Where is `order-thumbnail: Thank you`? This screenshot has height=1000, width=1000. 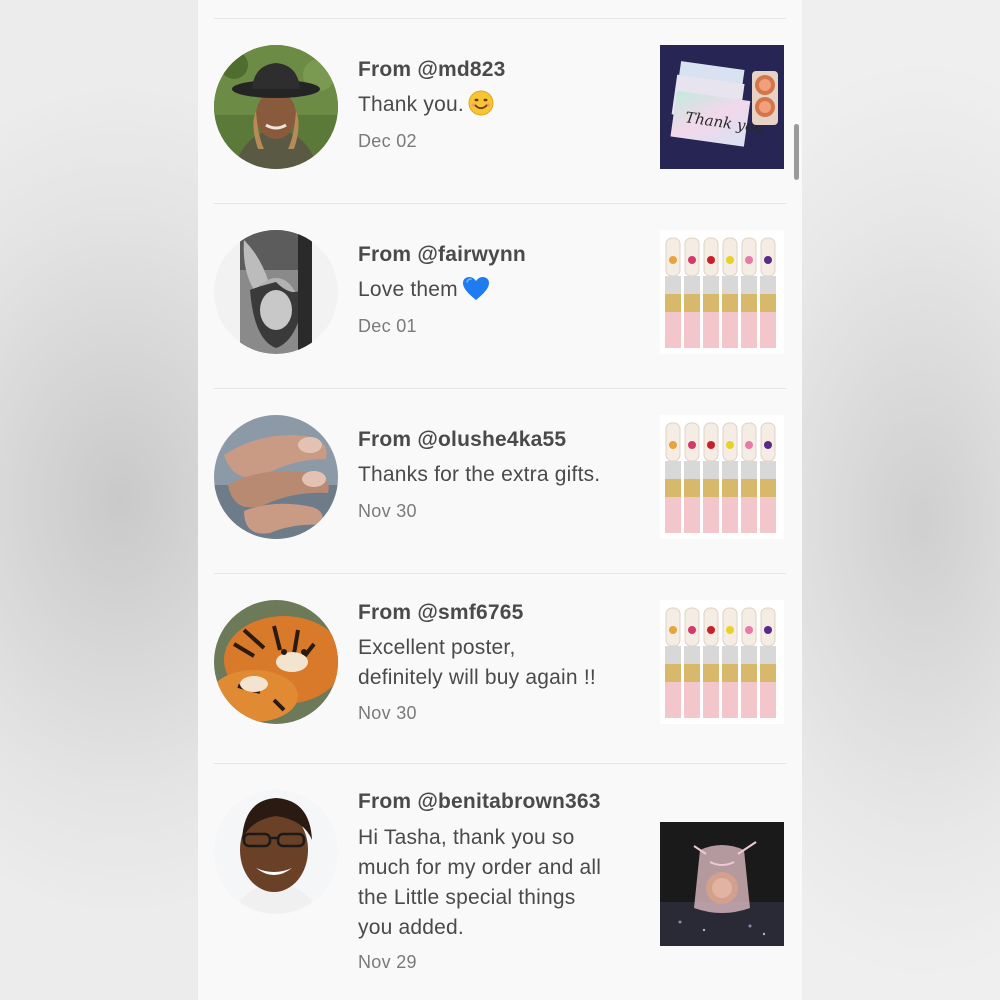
order-thumbnail: Thank you is located at coordinates (722, 107).